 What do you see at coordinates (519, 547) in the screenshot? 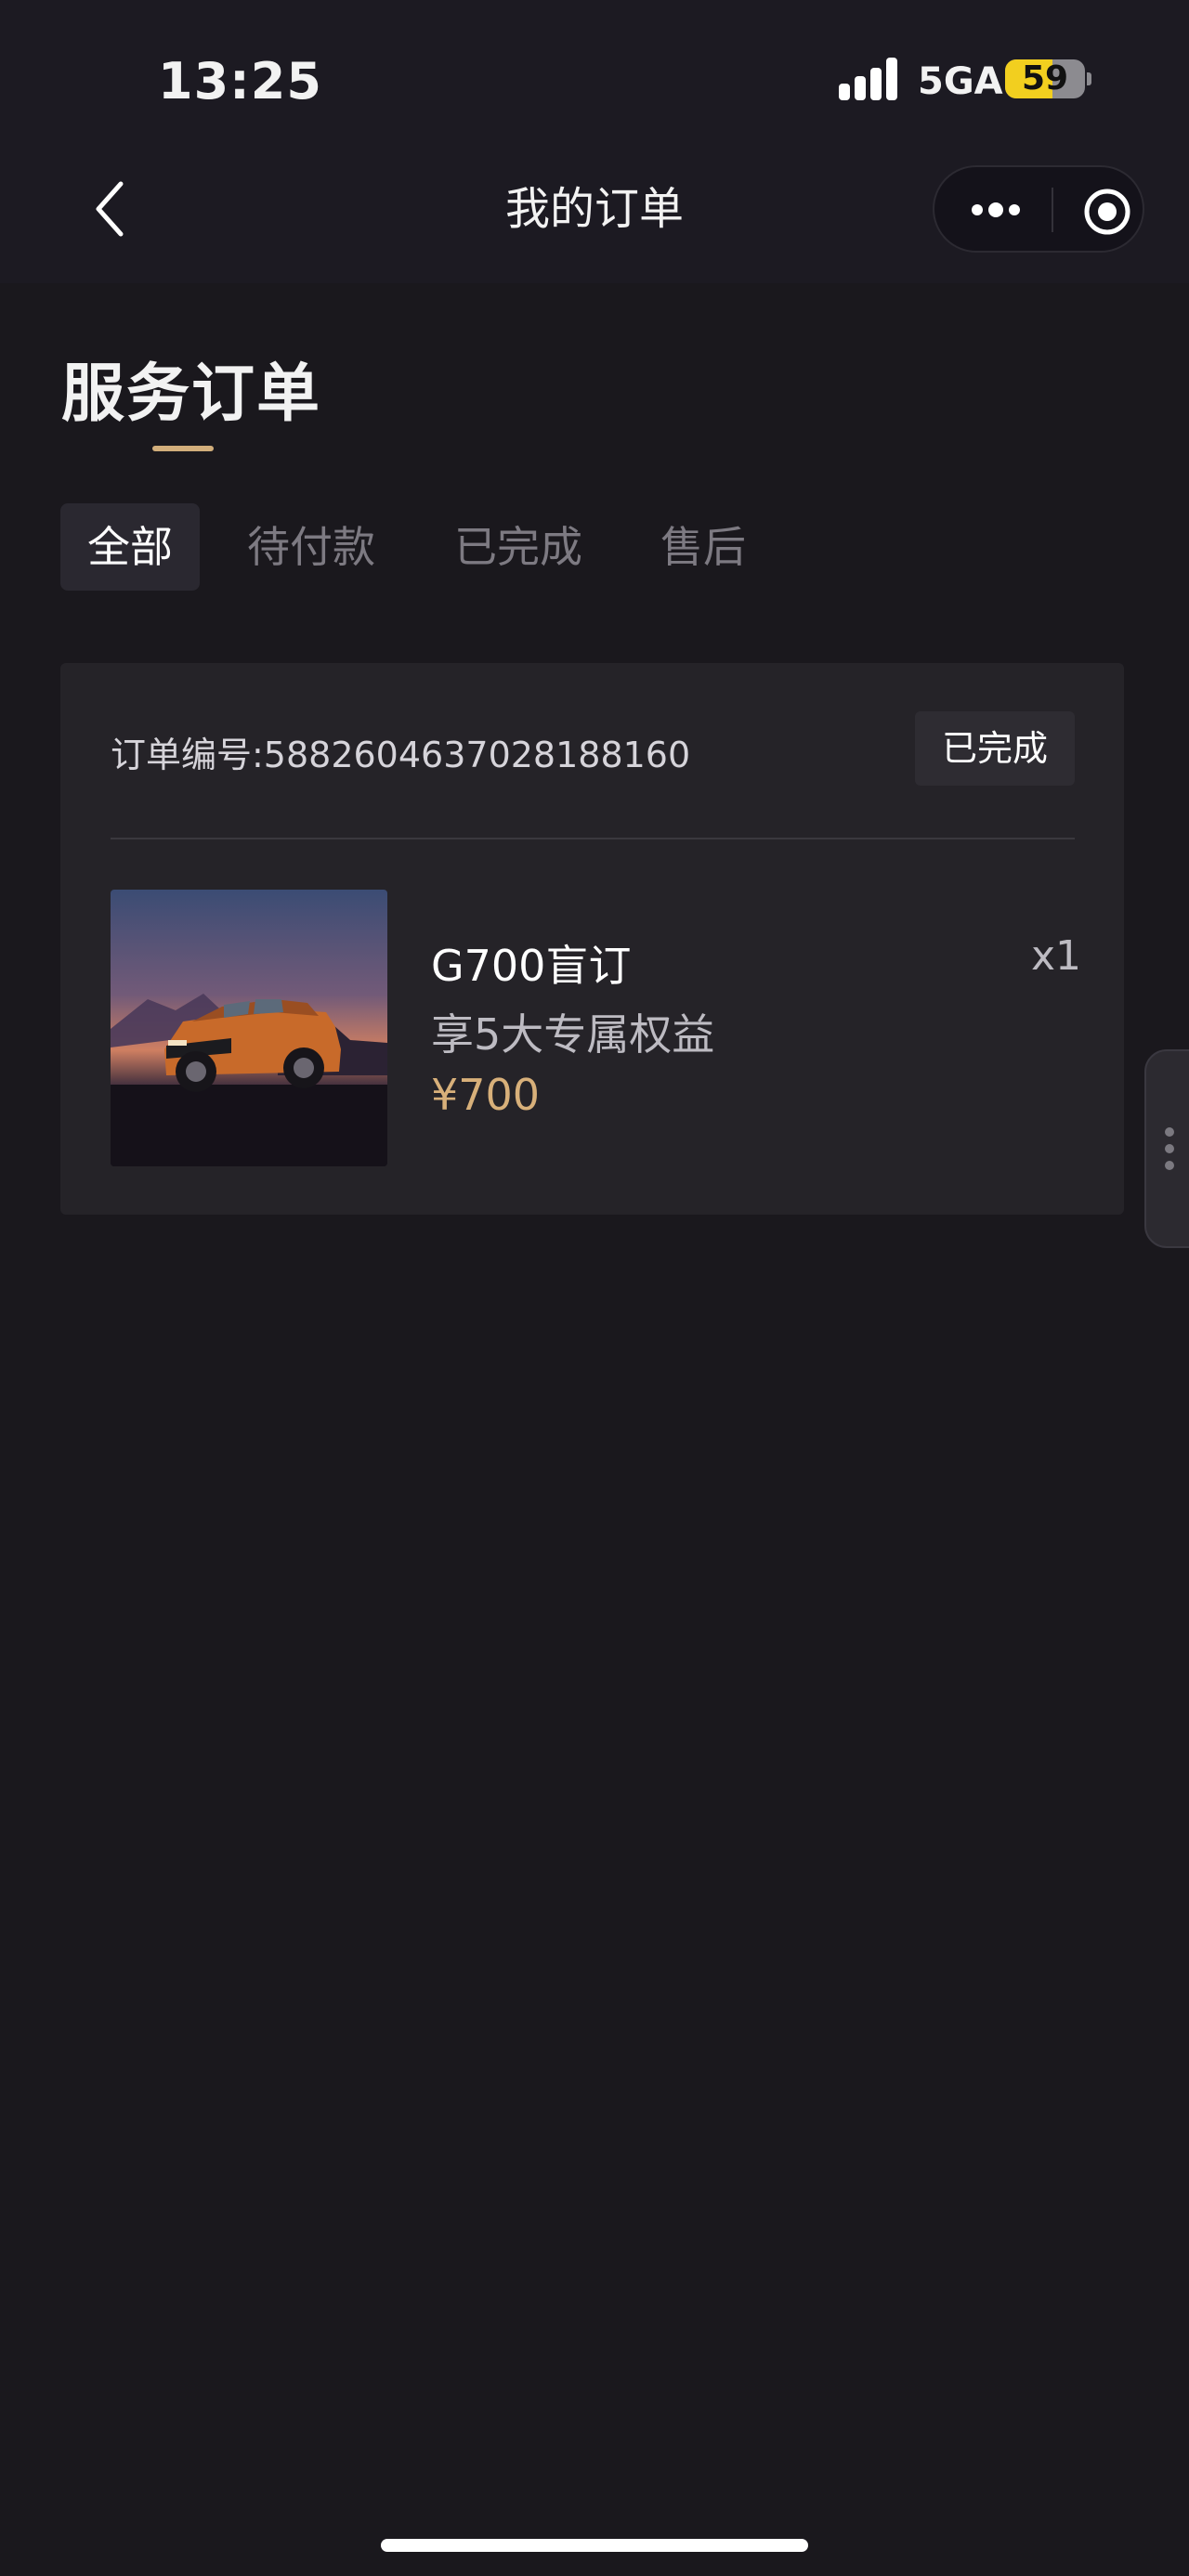
I see `tab-completed: 已完成` at bounding box center [519, 547].